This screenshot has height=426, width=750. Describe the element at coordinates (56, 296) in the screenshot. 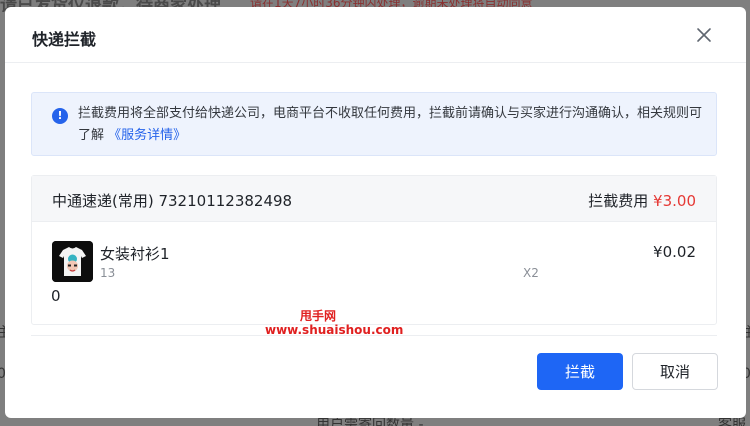

I see `product-trailing-text: 0` at that location.